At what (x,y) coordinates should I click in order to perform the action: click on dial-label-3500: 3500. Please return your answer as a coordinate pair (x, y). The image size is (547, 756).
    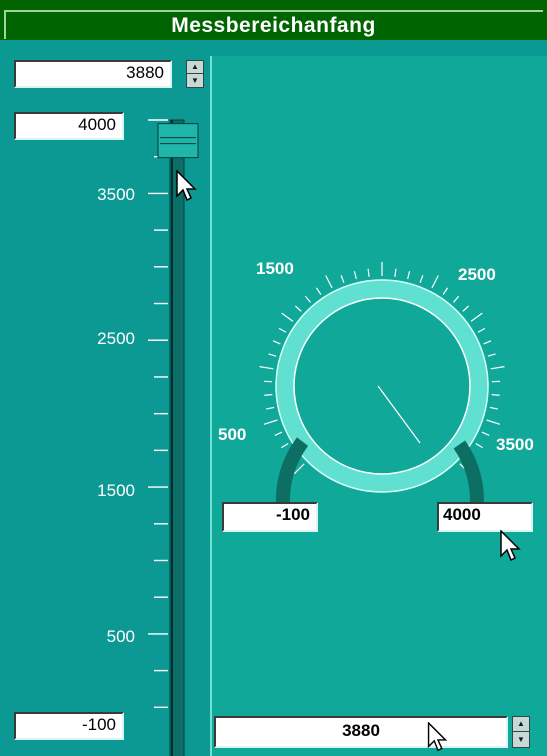
    Looking at the image, I should click on (515, 444).